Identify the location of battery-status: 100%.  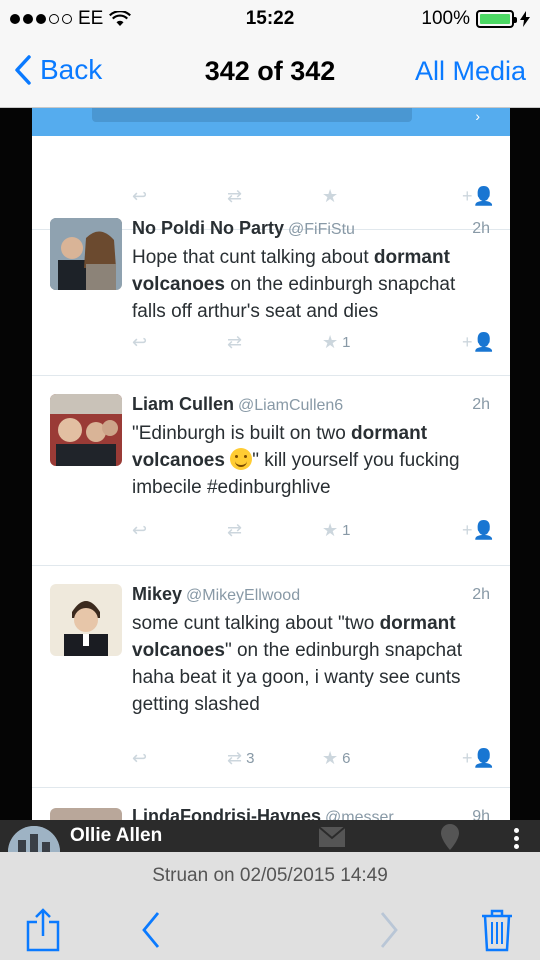
(475, 19).